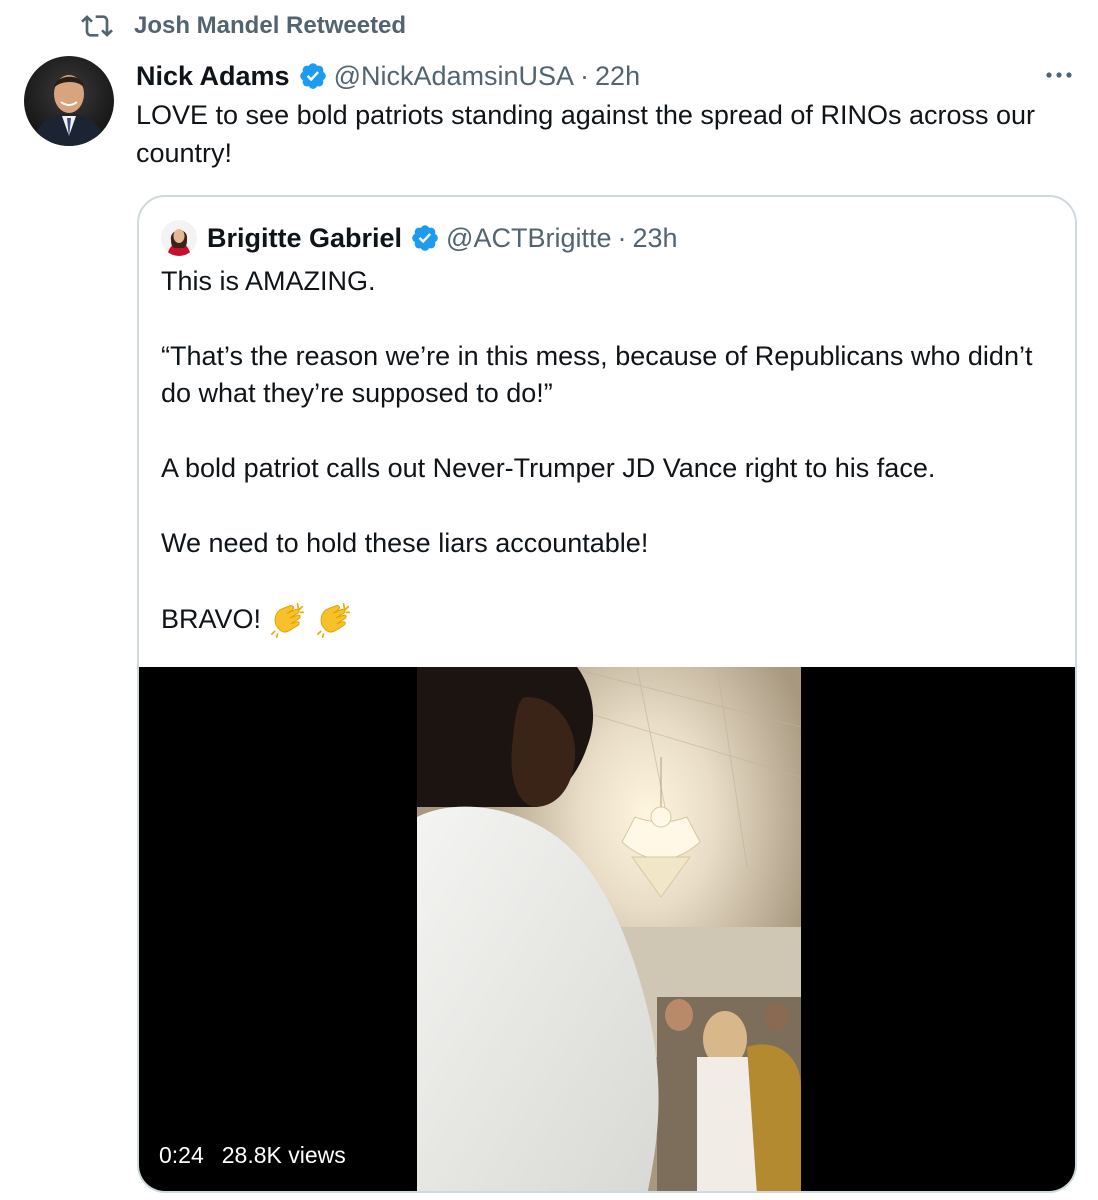  Describe the element at coordinates (213, 76) in the screenshot. I see `author-name: Nick Adams` at that location.